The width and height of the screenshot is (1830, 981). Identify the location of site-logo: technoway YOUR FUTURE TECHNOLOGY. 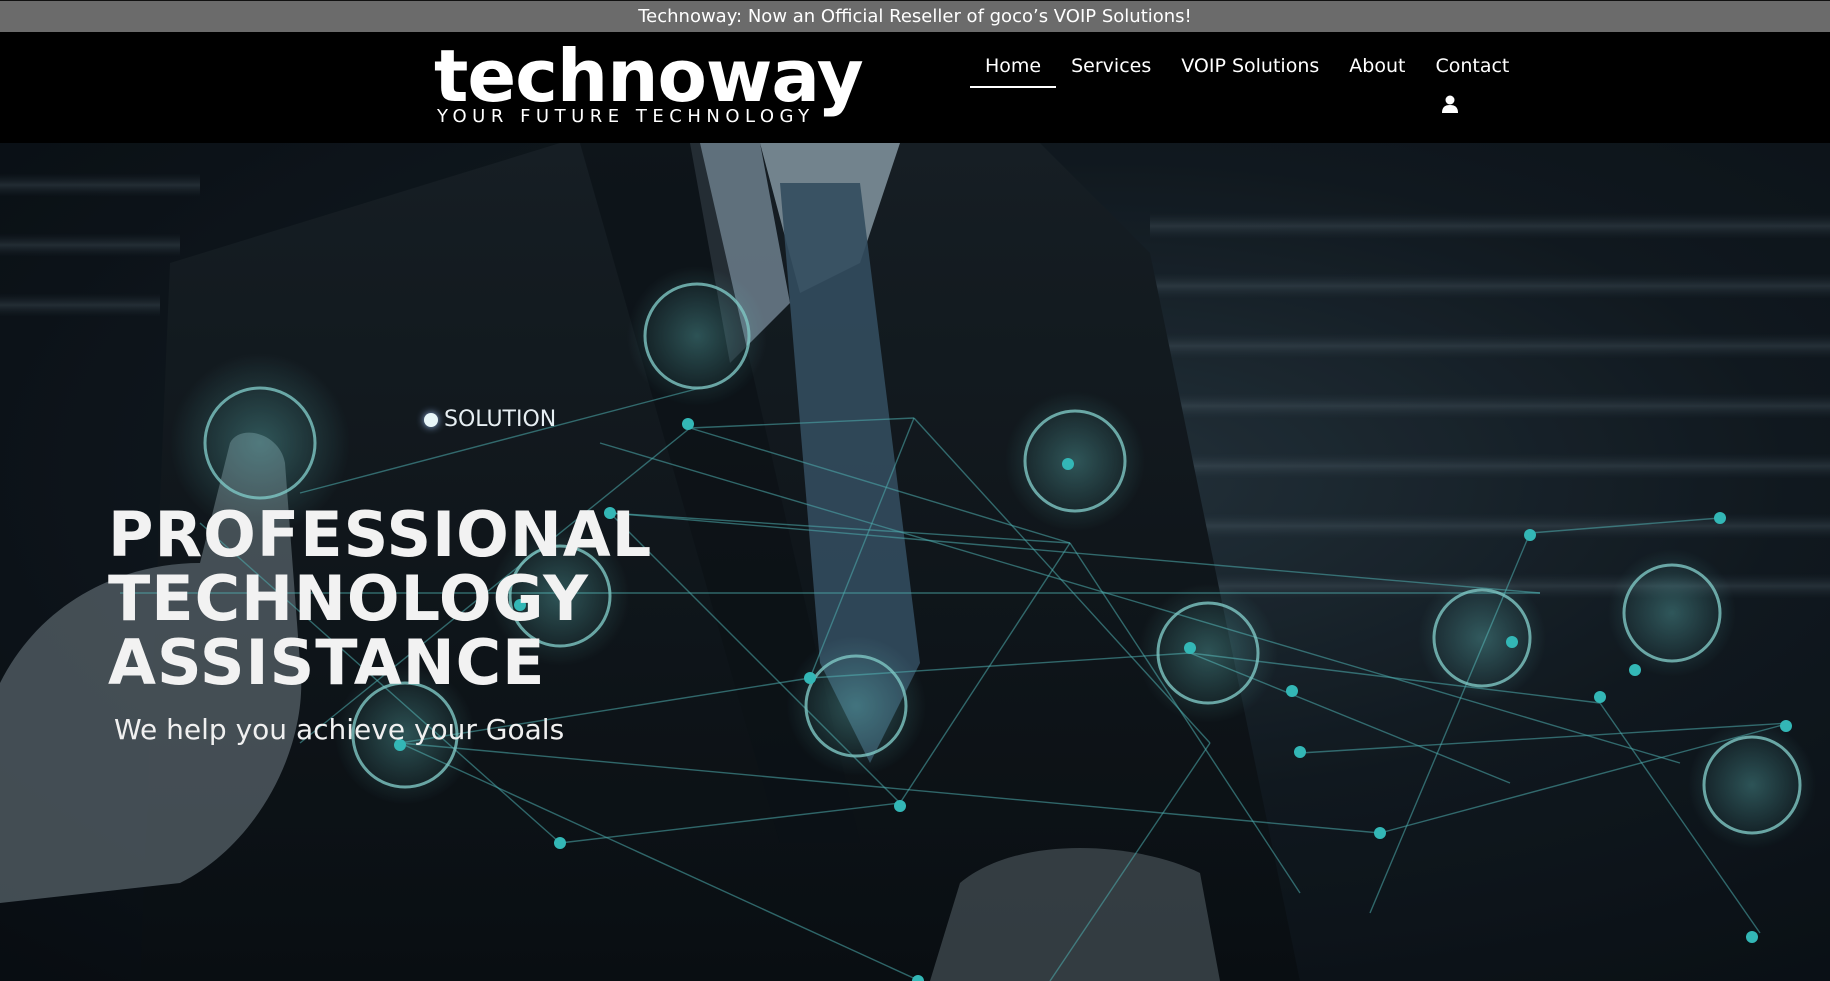
(649, 83).